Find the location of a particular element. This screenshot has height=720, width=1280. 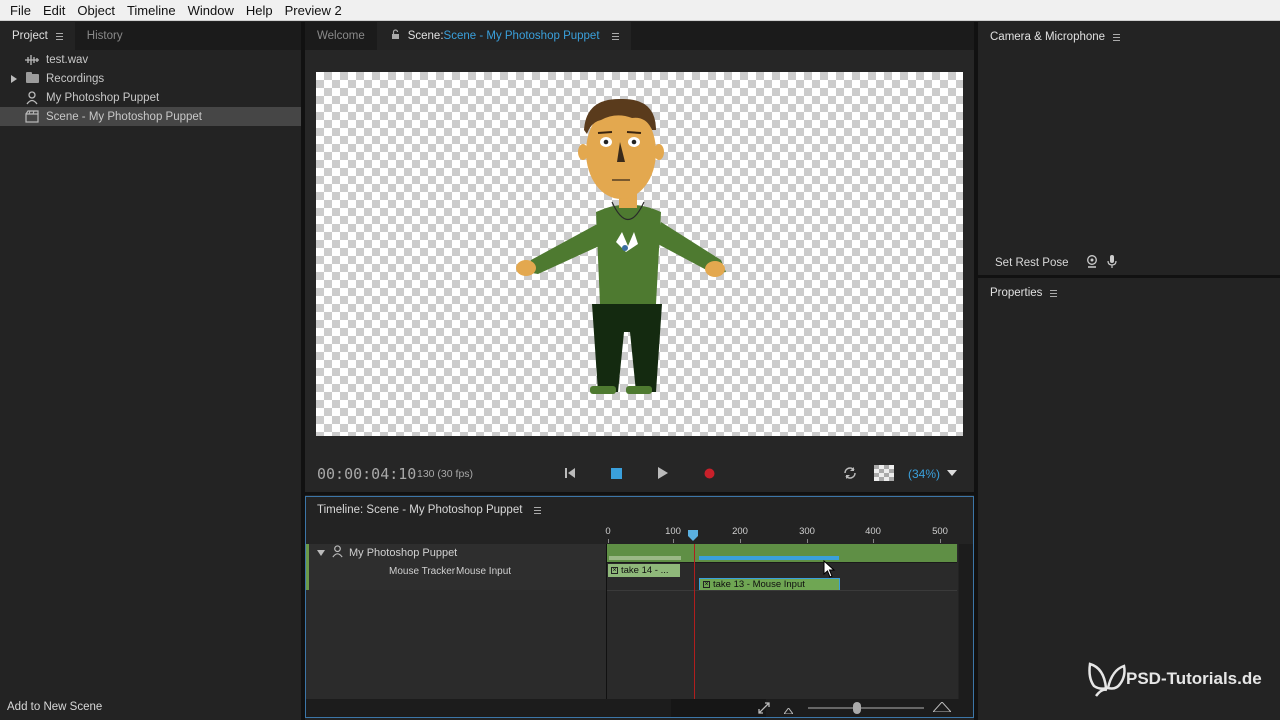

menu-preview: Preview 2 is located at coordinates (313, 10).